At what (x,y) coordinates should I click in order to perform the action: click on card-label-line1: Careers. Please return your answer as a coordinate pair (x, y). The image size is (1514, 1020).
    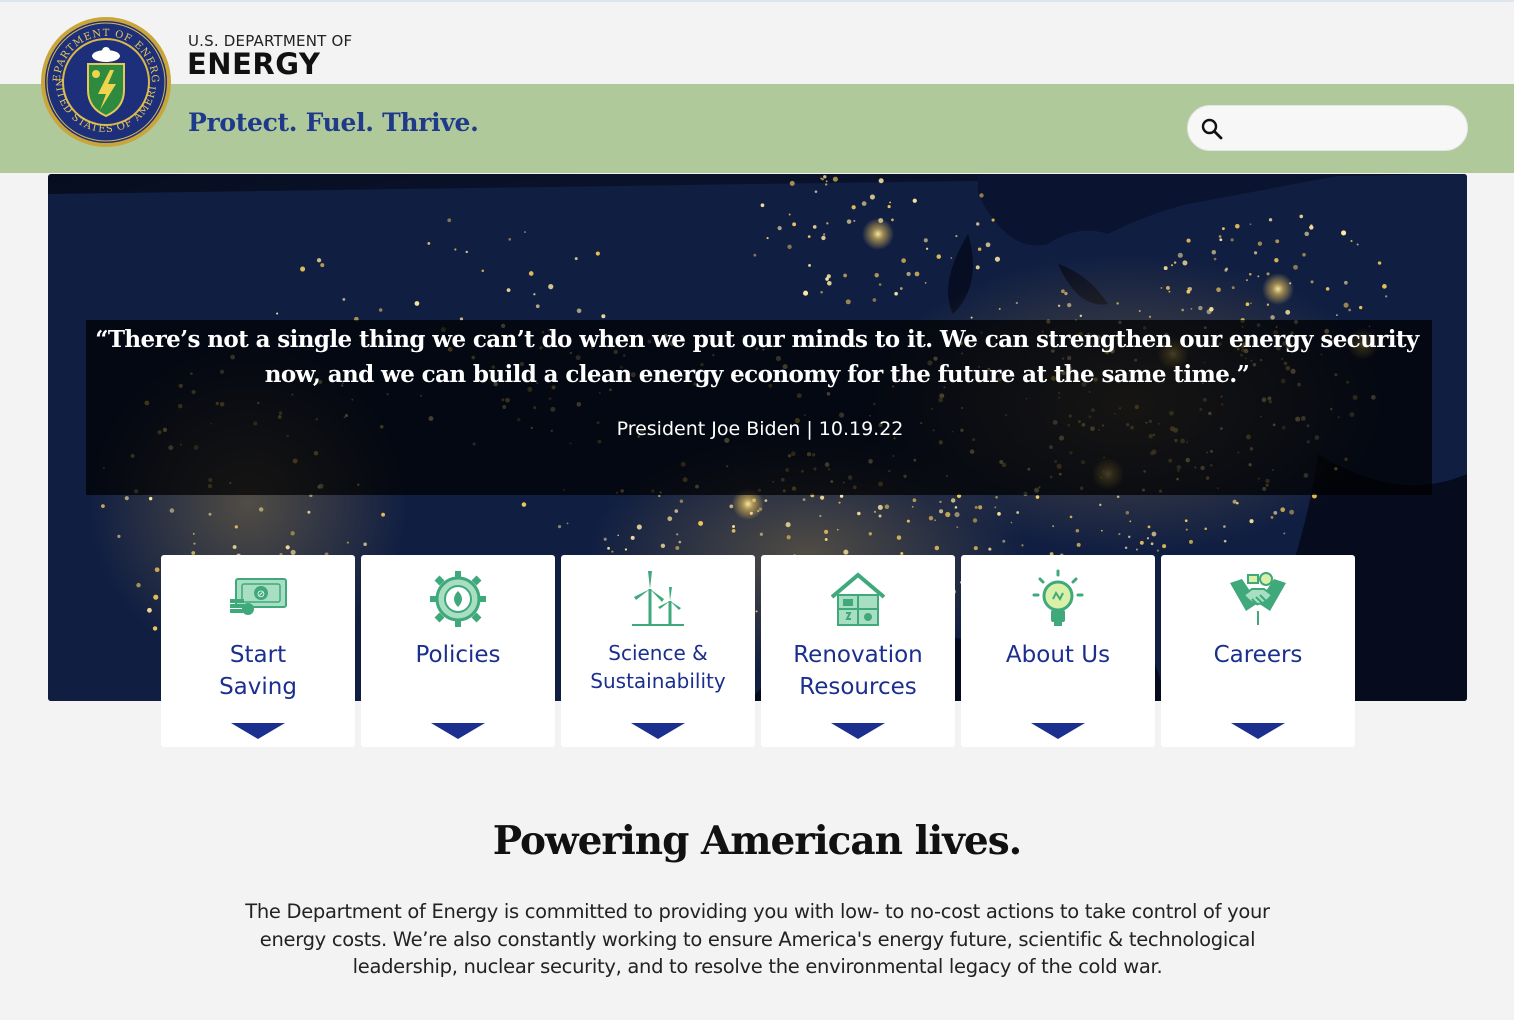
    Looking at the image, I should click on (1258, 655).